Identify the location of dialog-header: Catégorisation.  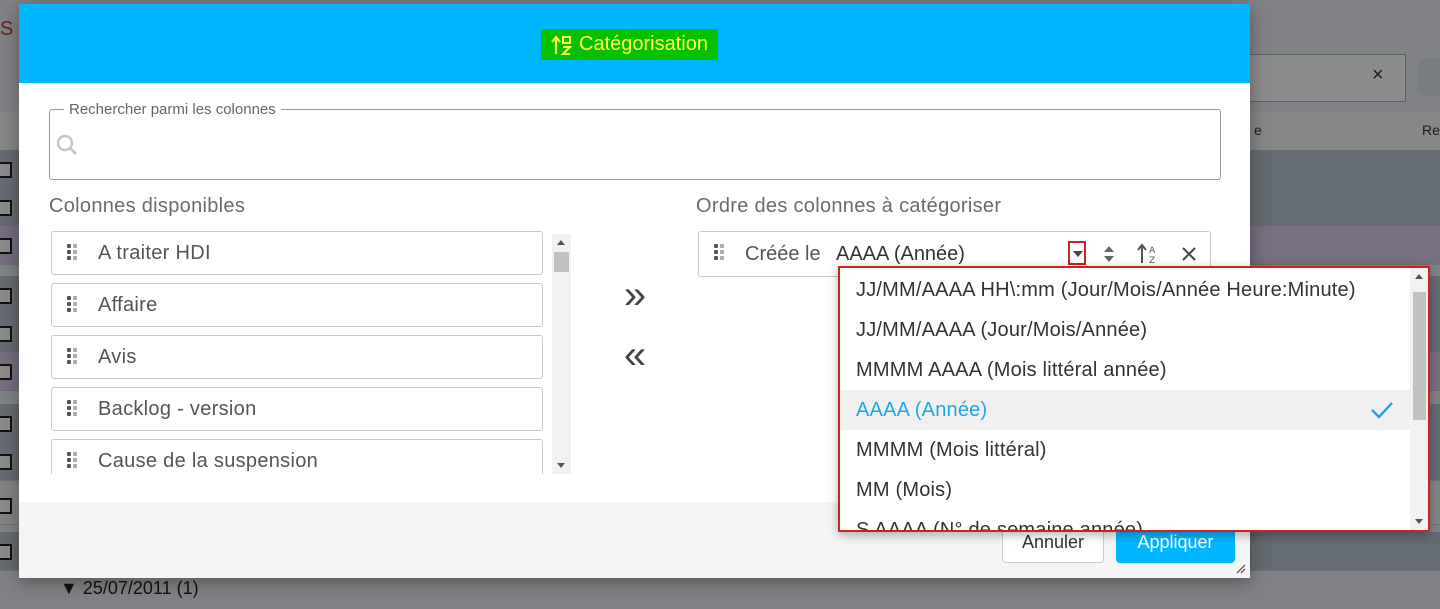
(634, 43).